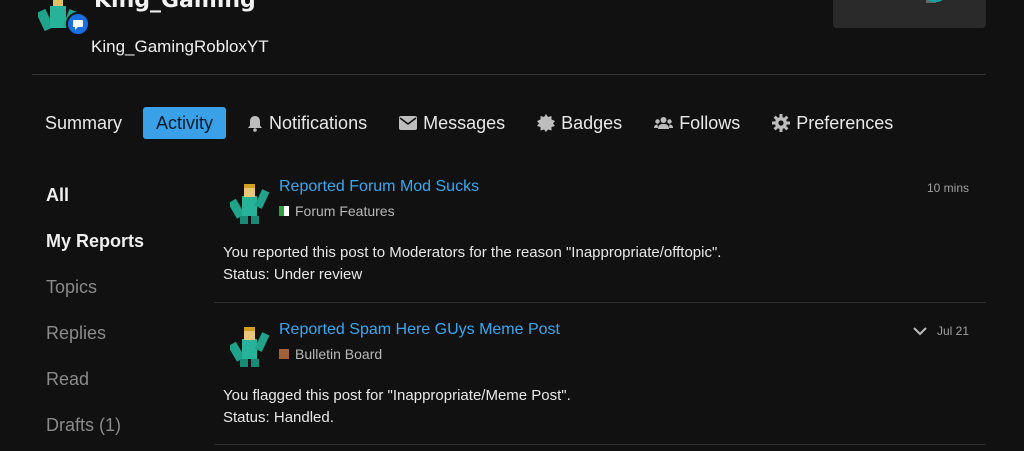 Image resolution: width=1024 pixels, height=451 pixels. I want to click on gear-icon, so click(781, 123).